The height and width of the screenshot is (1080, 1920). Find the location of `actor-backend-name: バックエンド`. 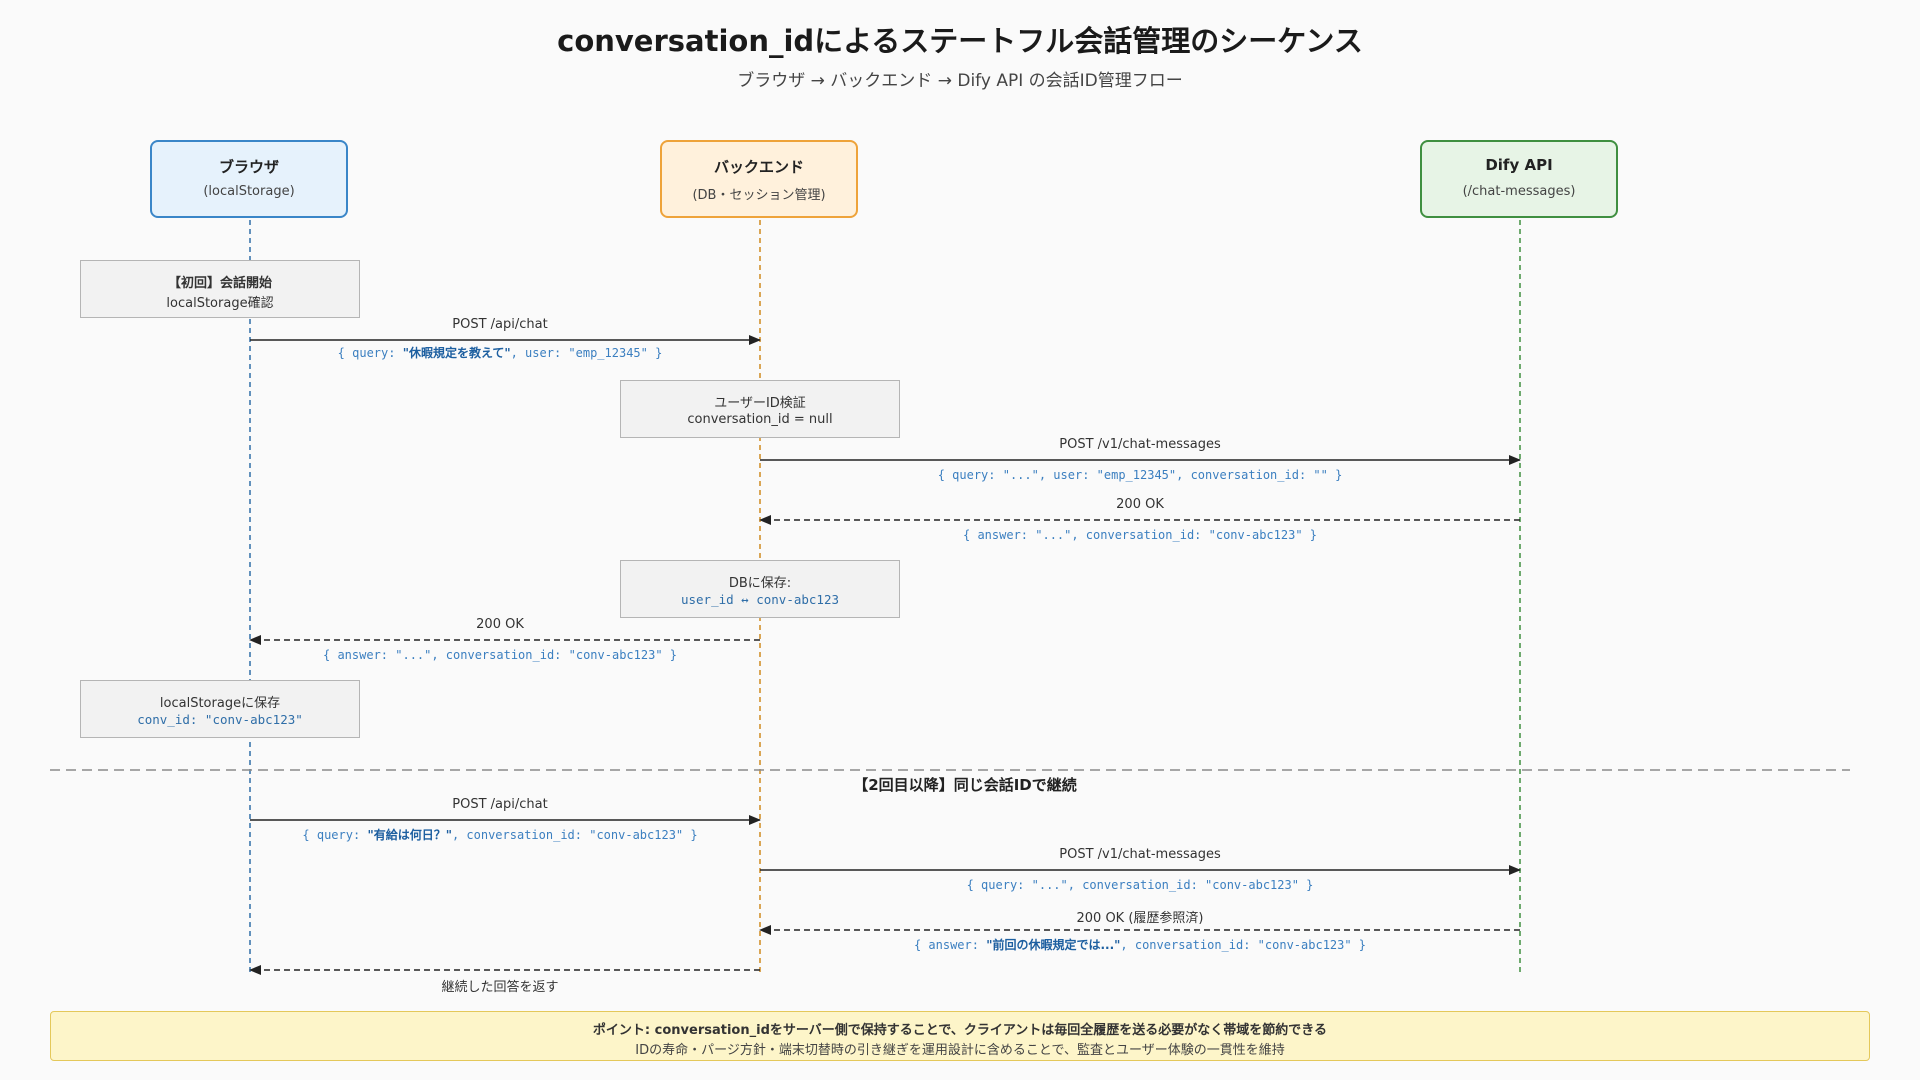

actor-backend-name: バックエンド is located at coordinates (758, 167).